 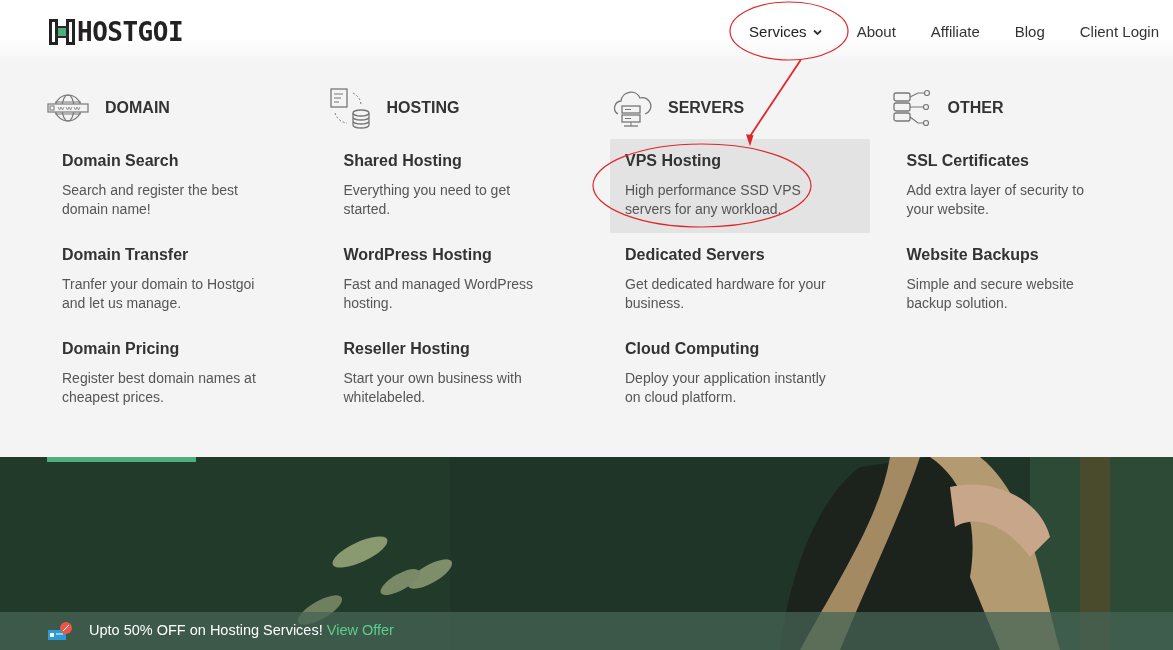 What do you see at coordinates (740, 349) in the screenshot?
I see `menu-item-title: Cloud Computing` at bounding box center [740, 349].